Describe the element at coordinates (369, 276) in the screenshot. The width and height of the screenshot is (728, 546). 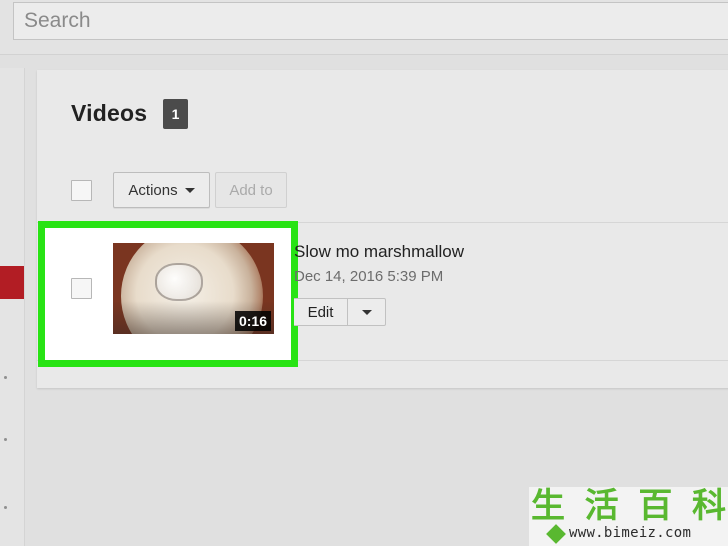
I see `video-date: Dec 14, 2016 5:39 PM` at that location.